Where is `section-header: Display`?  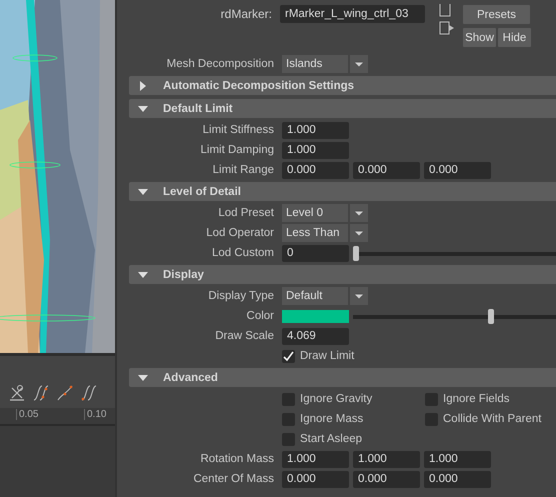 section-header: Display is located at coordinates (342, 274).